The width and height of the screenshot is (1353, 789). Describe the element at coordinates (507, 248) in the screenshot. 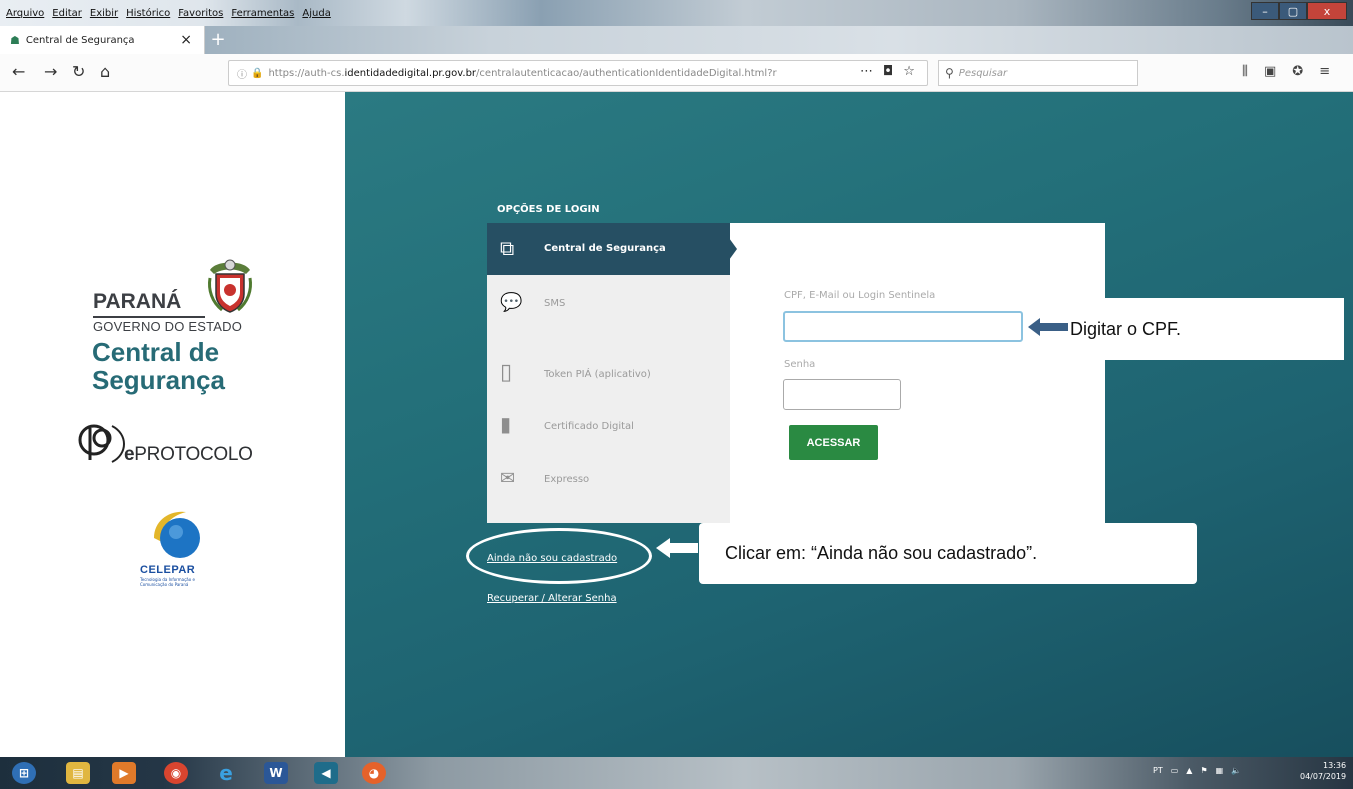

I see `security-search-icon: ⧉` at that location.